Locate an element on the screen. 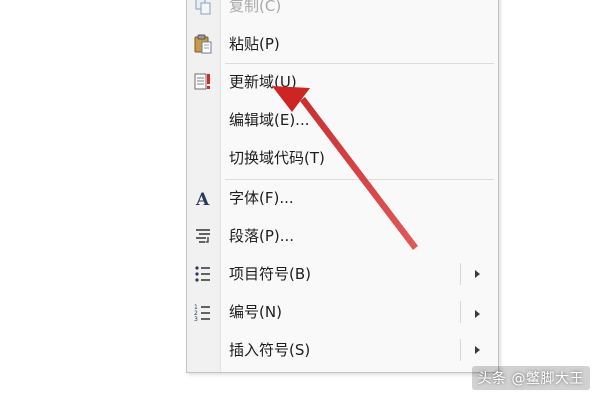 The image size is (600, 400). menu-item-label: 插入符号(S) is located at coordinates (270, 350).